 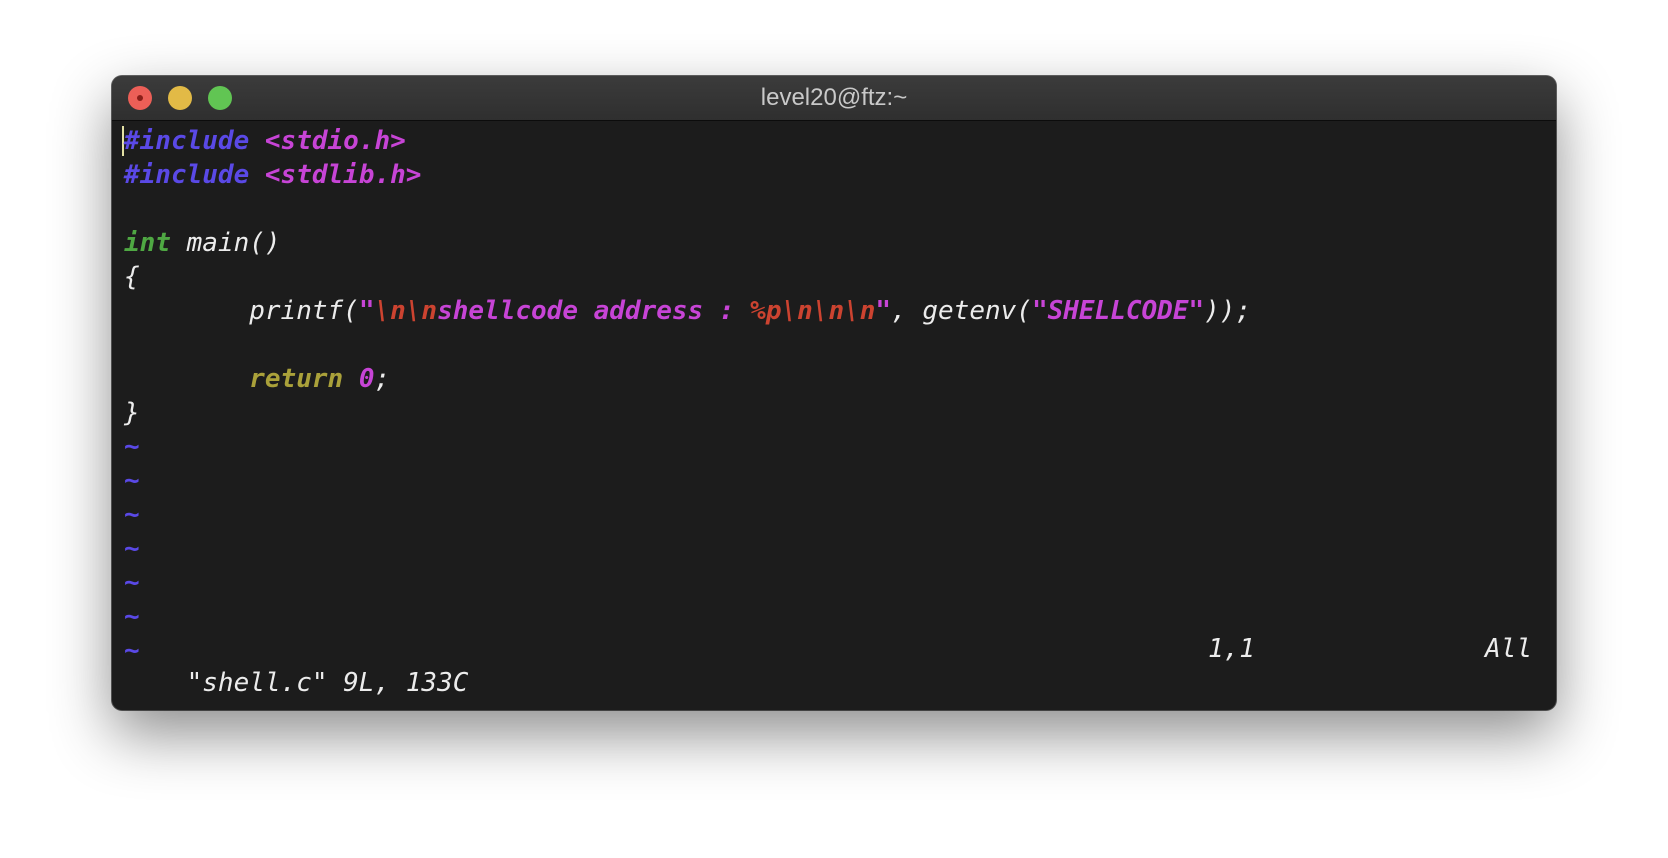 What do you see at coordinates (406, 311) in the screenshot?
I see `escape-sequence: \n\n` at bounding box center [406, 311].